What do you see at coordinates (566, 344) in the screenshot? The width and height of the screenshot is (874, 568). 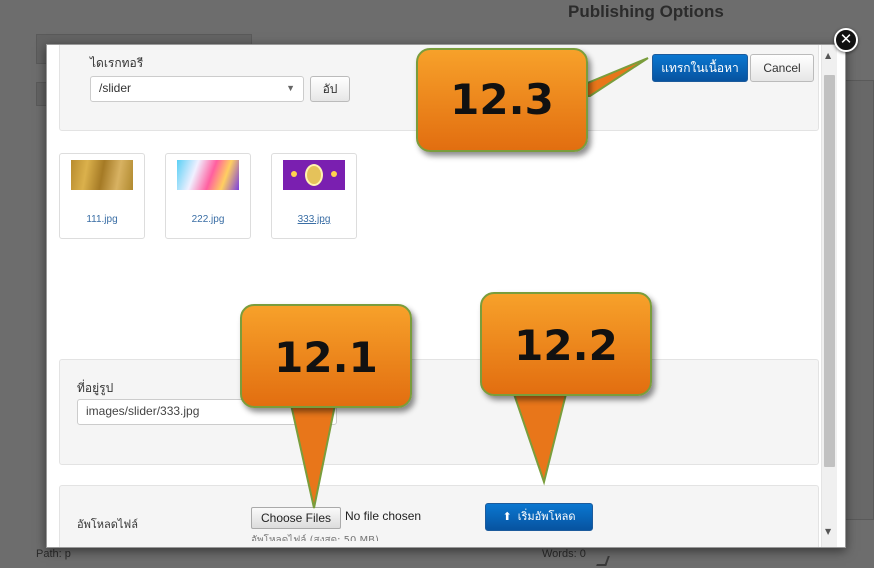 I see `callout-12-2: 12.2` at bounding box center [566, 344].